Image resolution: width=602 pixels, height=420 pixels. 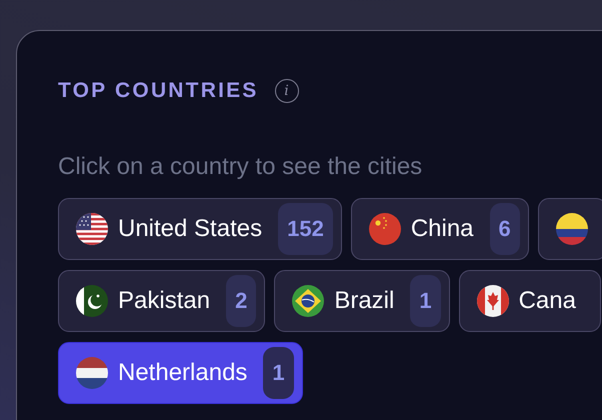 I want to click on country-chip: Netherlands 1, so click(x=180, y=373).